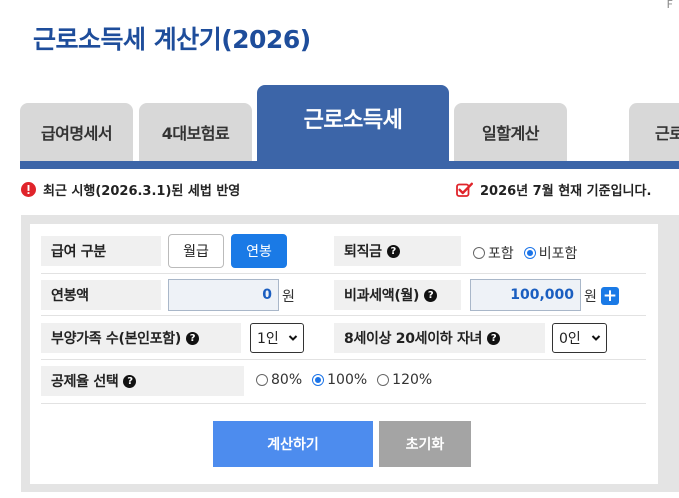 This screenshot has height=498, width=679. I want to click on notice-base-date-text: 2026년 7월 현재 기준입니다., so click(566, 191).